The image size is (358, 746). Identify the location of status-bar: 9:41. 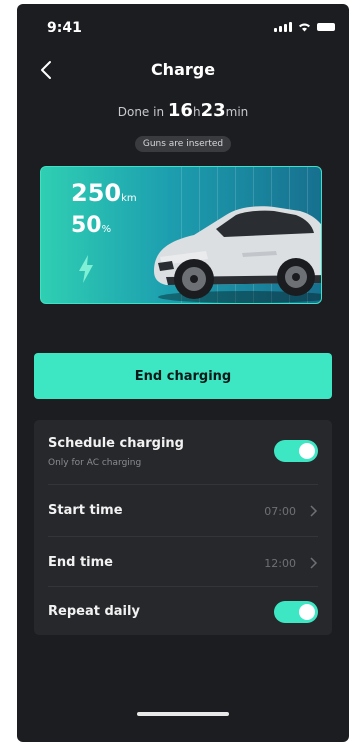
(183, 25).